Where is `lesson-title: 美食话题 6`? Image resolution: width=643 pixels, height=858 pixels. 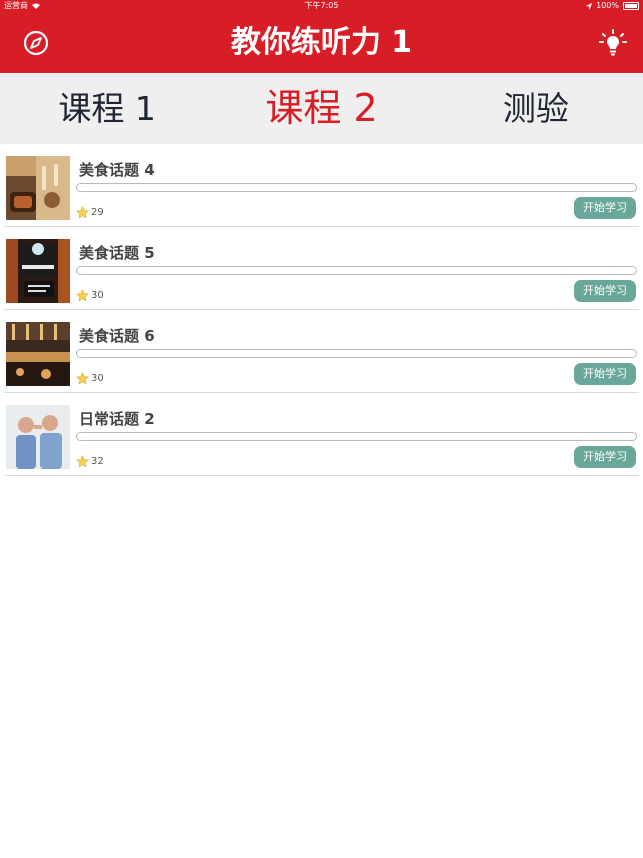
lesson-title: 美食话题 6 is located at coordinates (117, 336).